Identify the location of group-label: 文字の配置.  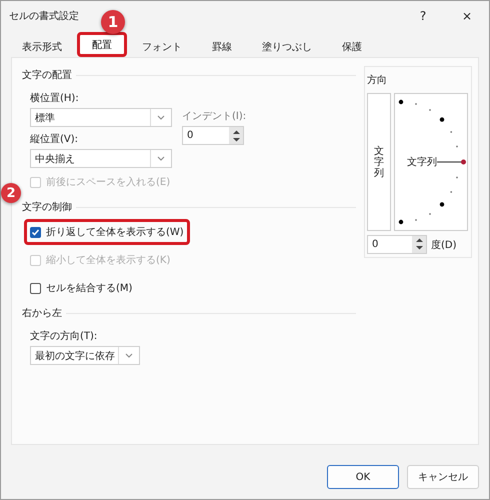
(47, 75).